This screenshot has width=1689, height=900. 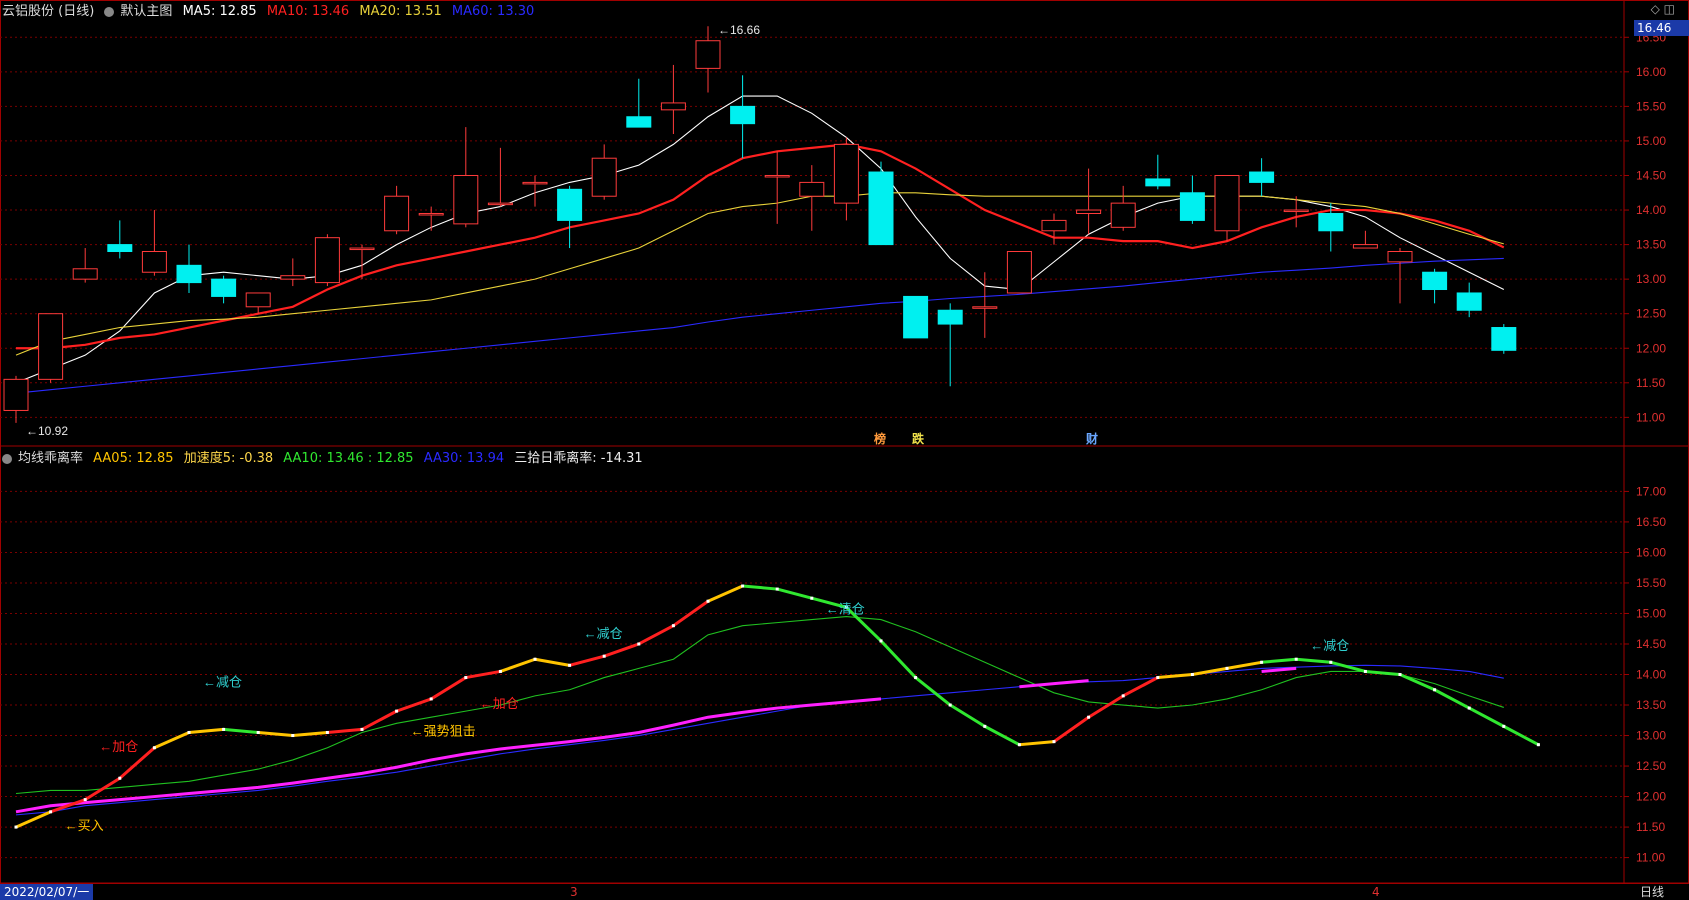 What do you see at coordinates (1650, 417) in the screenshot?
I see `price-axis-tick-label: 11.00` at bounding box center [1650, 417].